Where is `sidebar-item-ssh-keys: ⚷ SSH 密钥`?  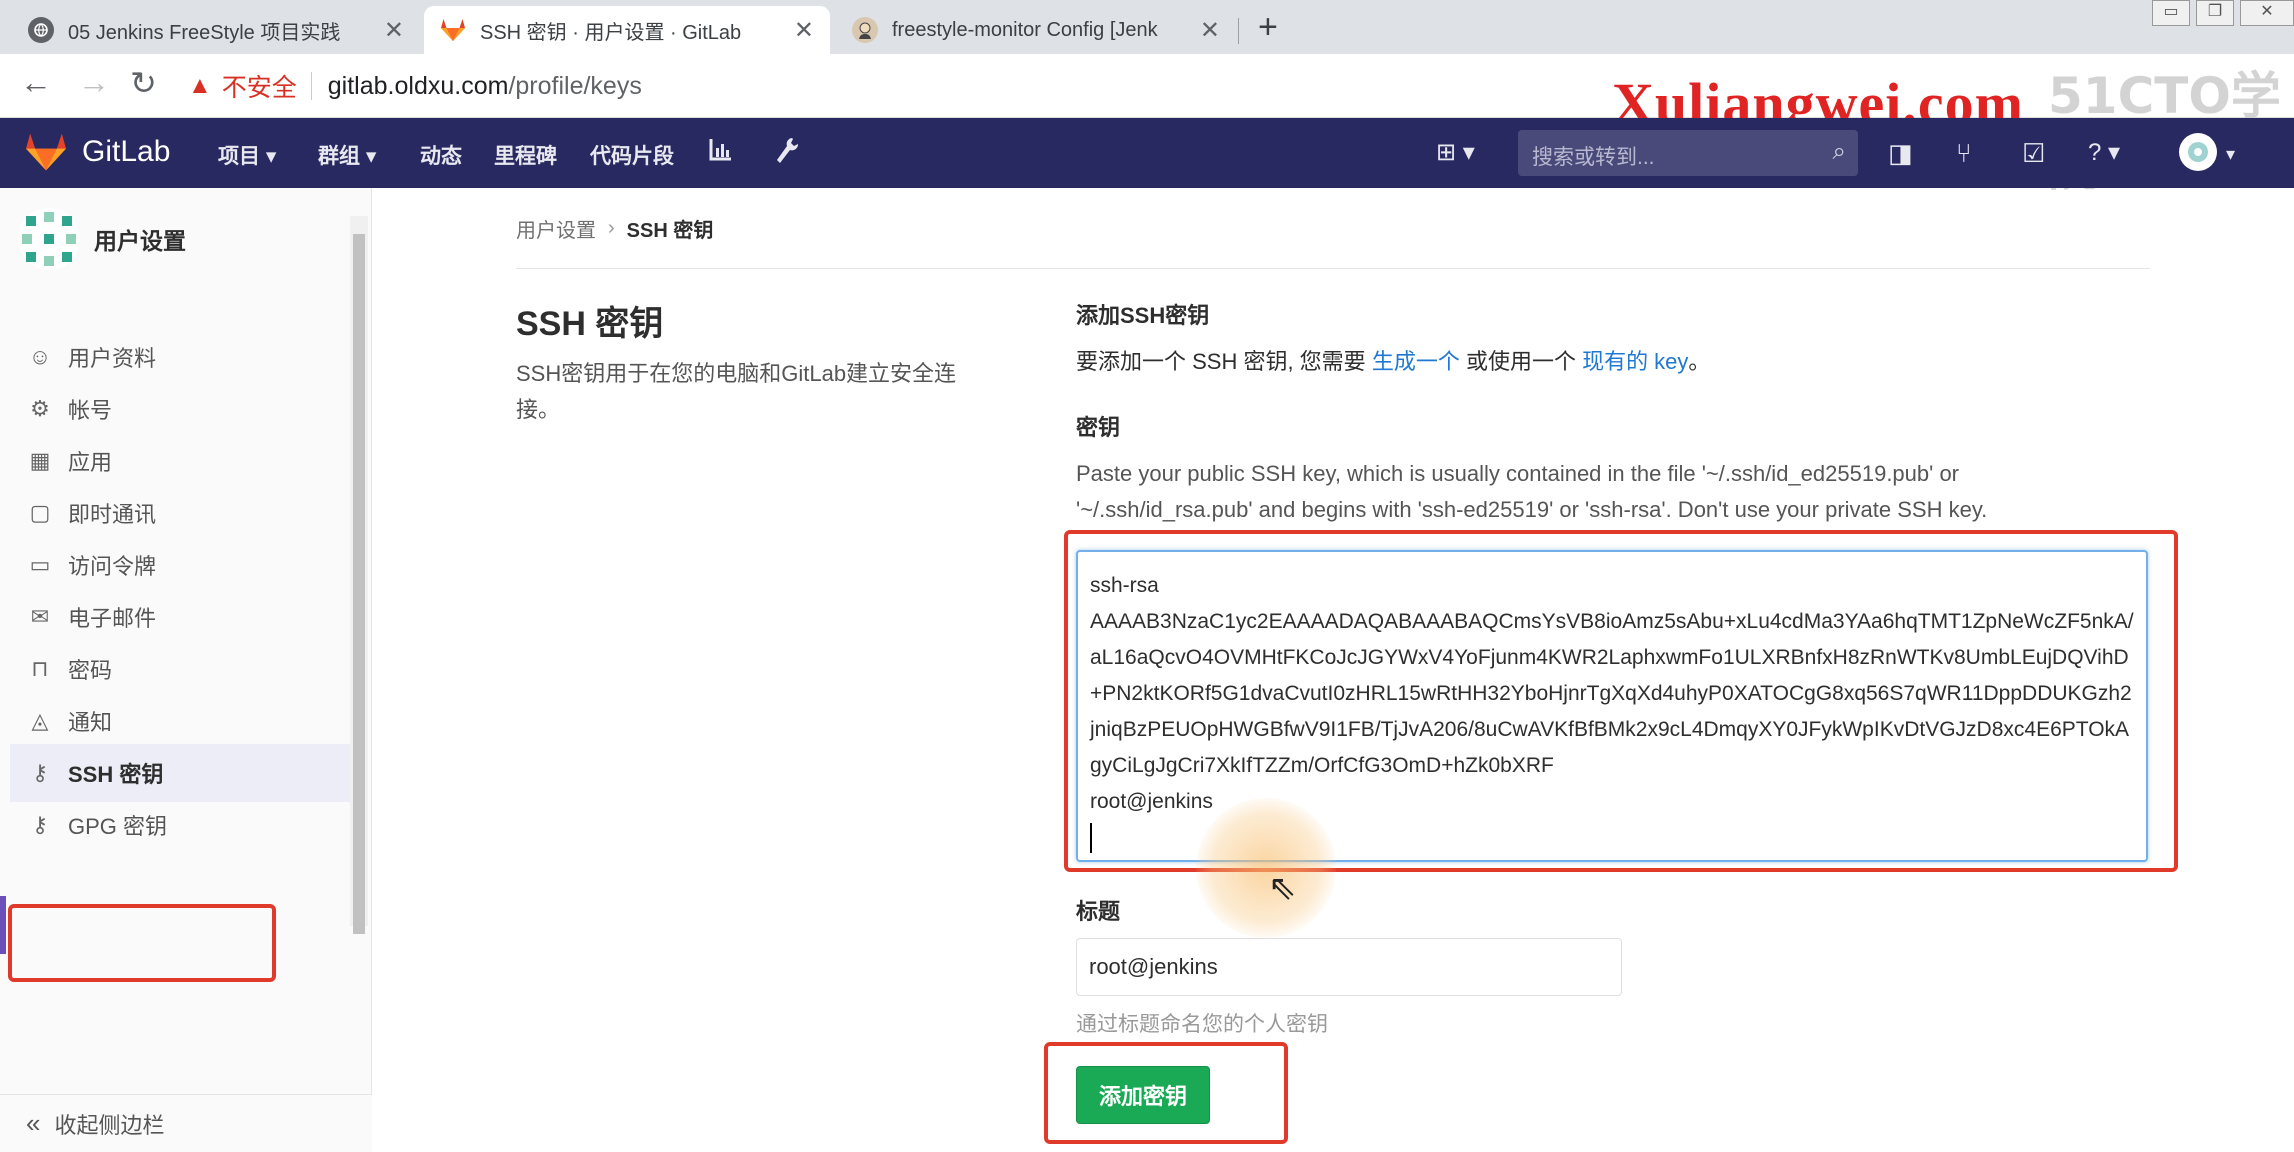 sidebar-item-ssh-keys: ⚷ SSH 密钥 is located at coordinates (180, 773).